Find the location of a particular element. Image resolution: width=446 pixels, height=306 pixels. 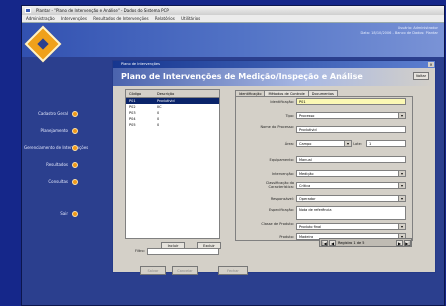

classe-produto-label: Classe de Produto: is located at coordinates (277, 224).